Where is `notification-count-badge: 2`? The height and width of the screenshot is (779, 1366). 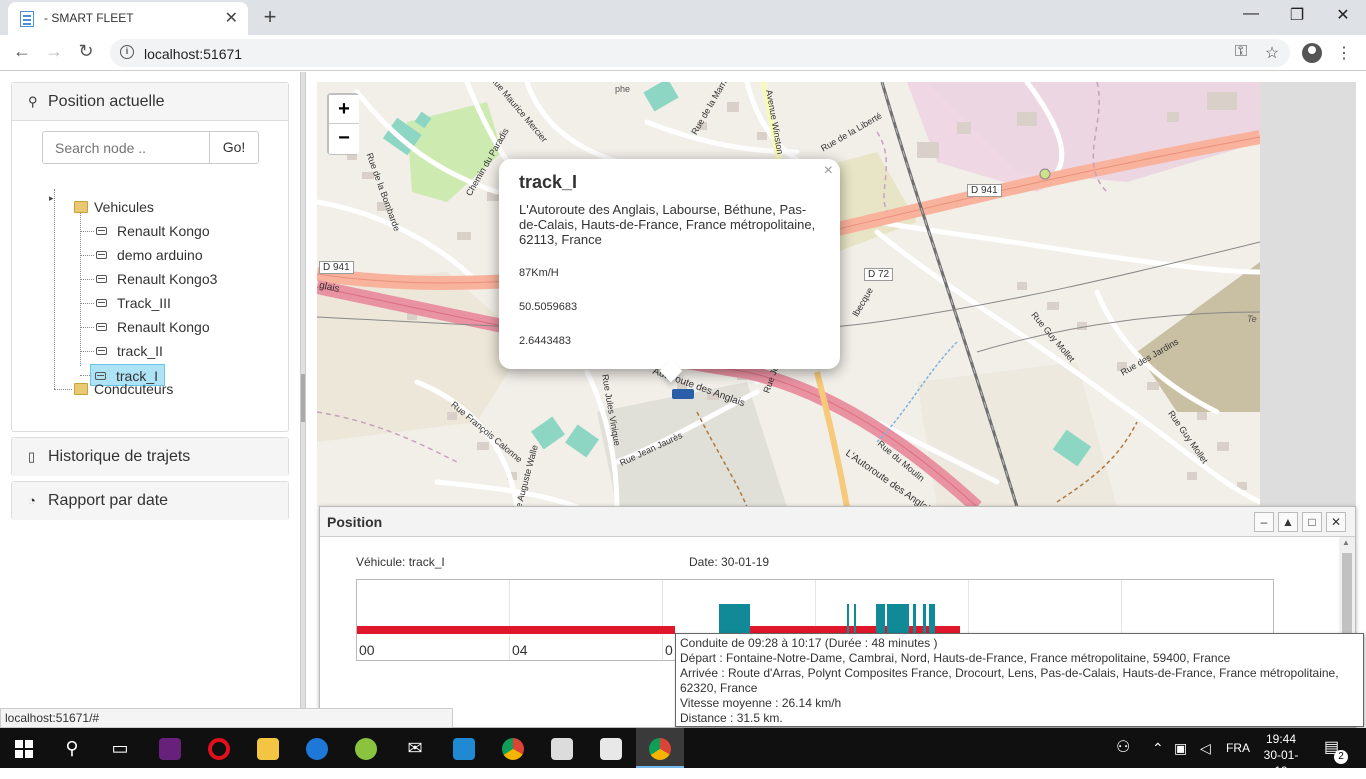 notification-count-badge: 2 is located at coordinates (1341, 757).